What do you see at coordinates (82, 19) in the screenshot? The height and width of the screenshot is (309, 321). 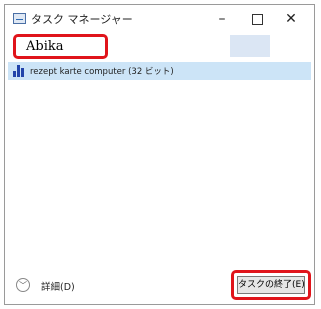 I see `window-title: タスク マネージャー` at bounding box center [82, 19].